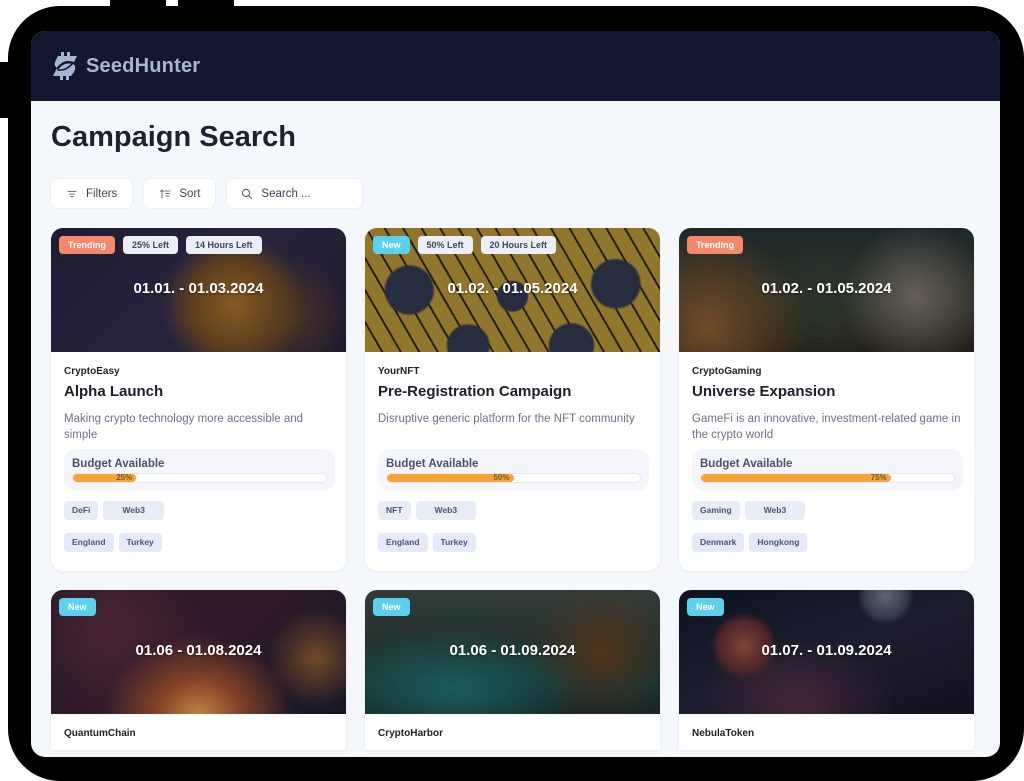 The height and width of the screenshot is (781, 1024). Describe the element at coordinates (411, 733) in the screenshot. I see `company-name: CryptoHarbor` at that location.